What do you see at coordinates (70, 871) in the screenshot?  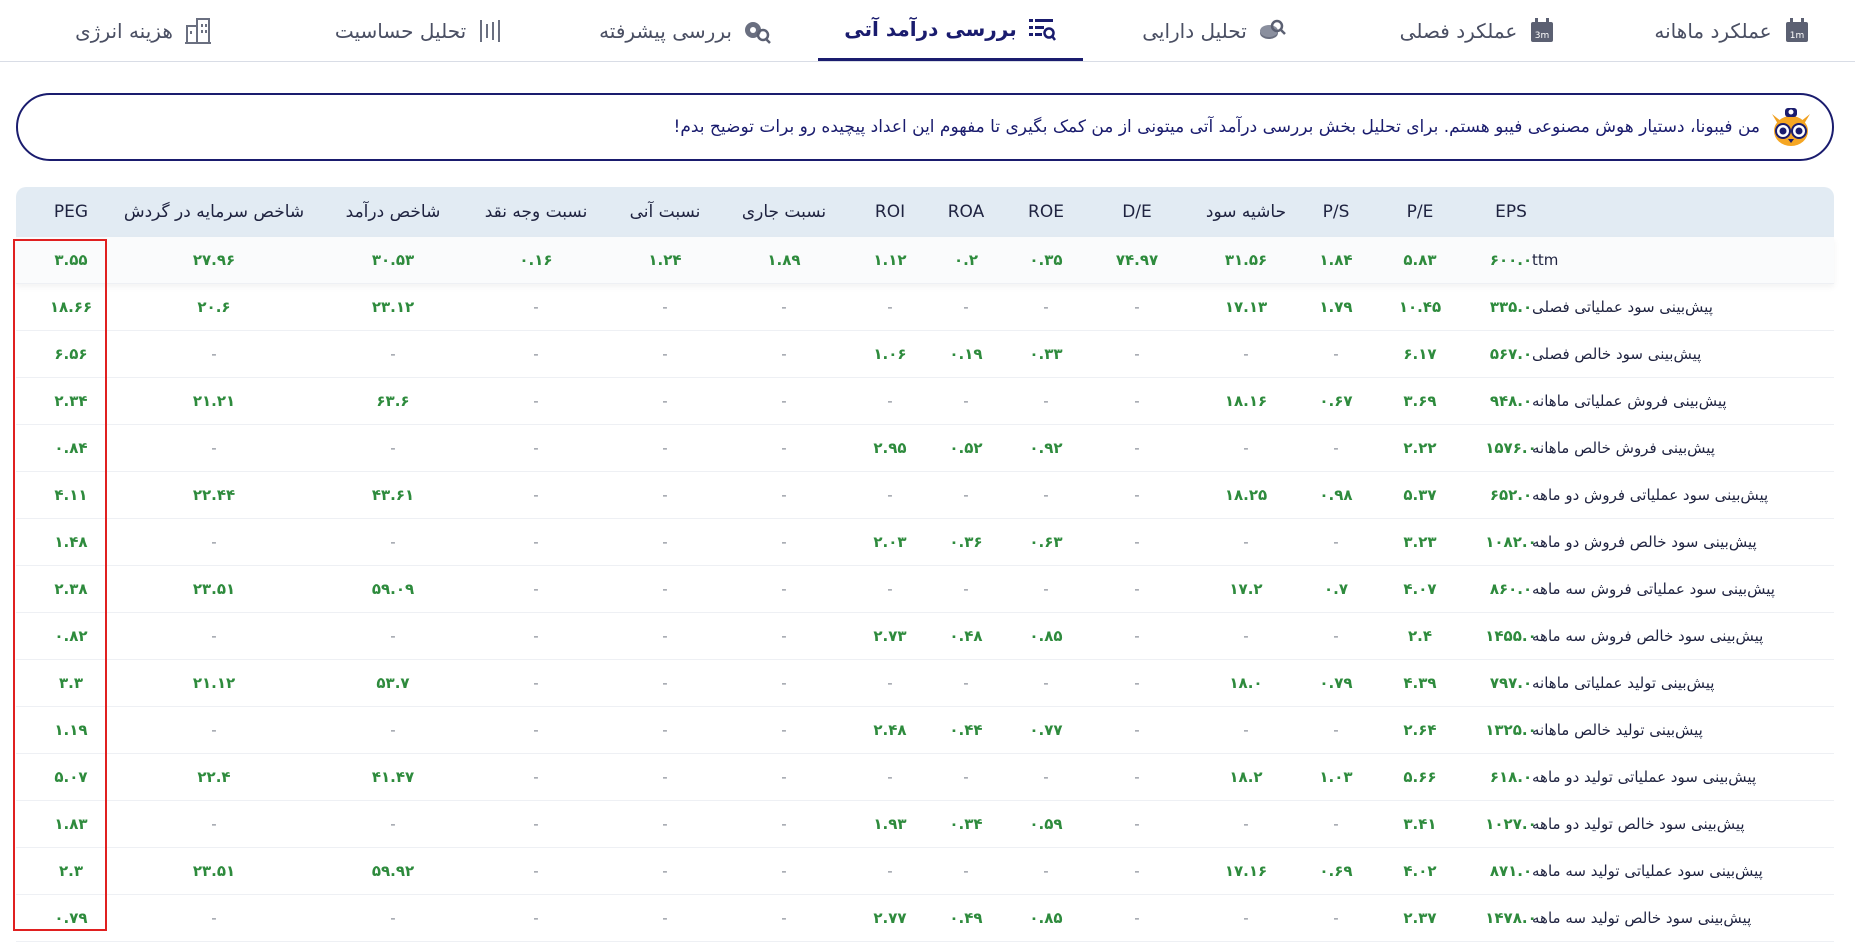 I see `peg-cell: ۲.۳` at bounding box center [70, 871].